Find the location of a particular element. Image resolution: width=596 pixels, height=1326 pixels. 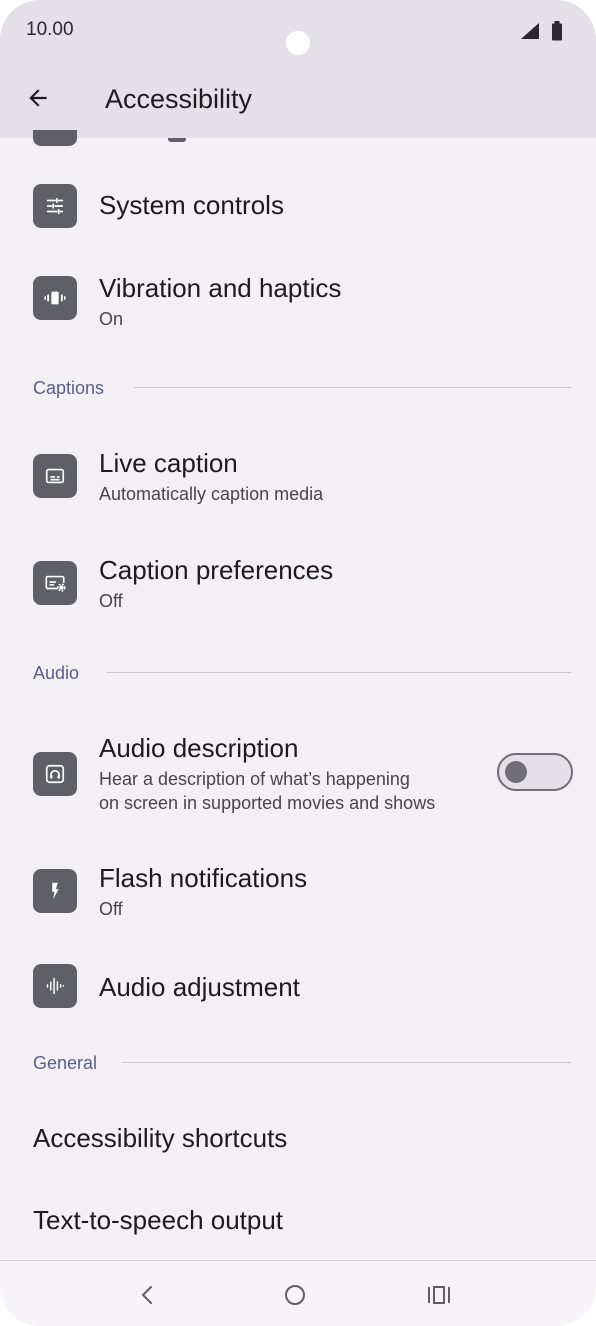

nav-recents-button is located at coordinates (439, 1295).